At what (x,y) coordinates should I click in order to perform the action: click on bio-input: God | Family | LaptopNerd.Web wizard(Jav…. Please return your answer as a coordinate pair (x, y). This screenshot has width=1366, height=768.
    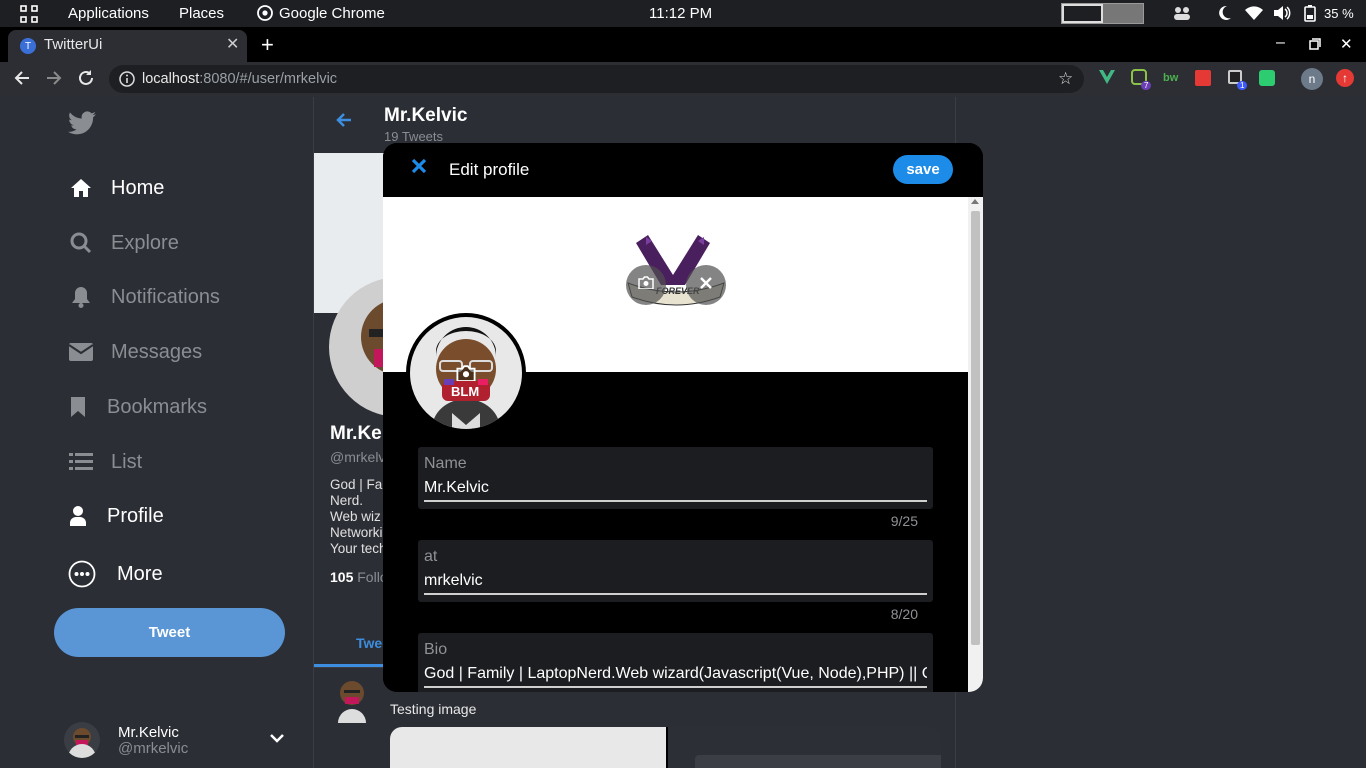
    Looking at the image, I should click on (675, 674).